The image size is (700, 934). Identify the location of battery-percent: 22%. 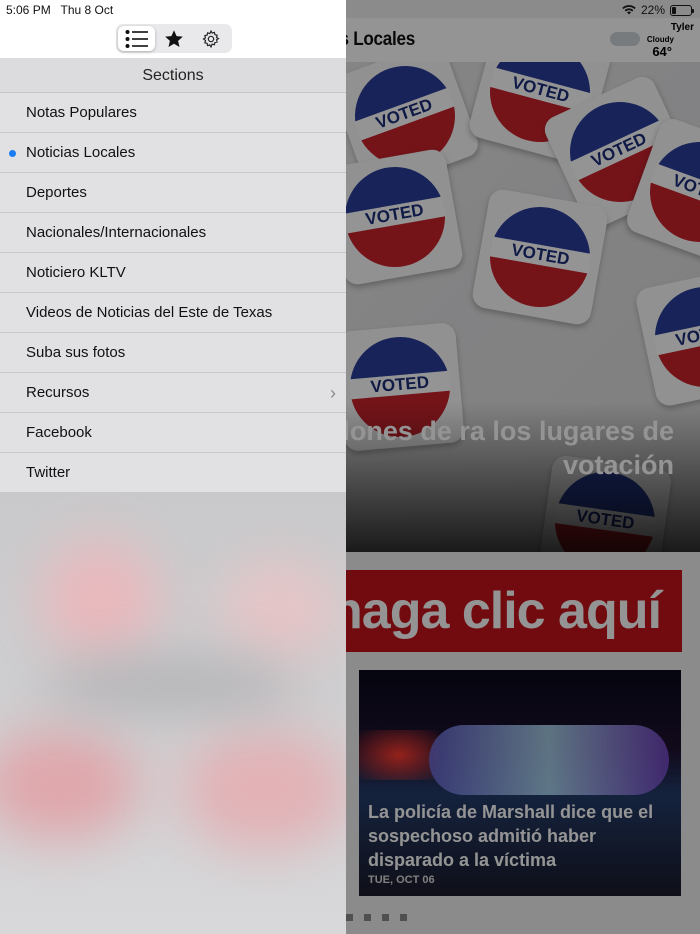
(652, 10).